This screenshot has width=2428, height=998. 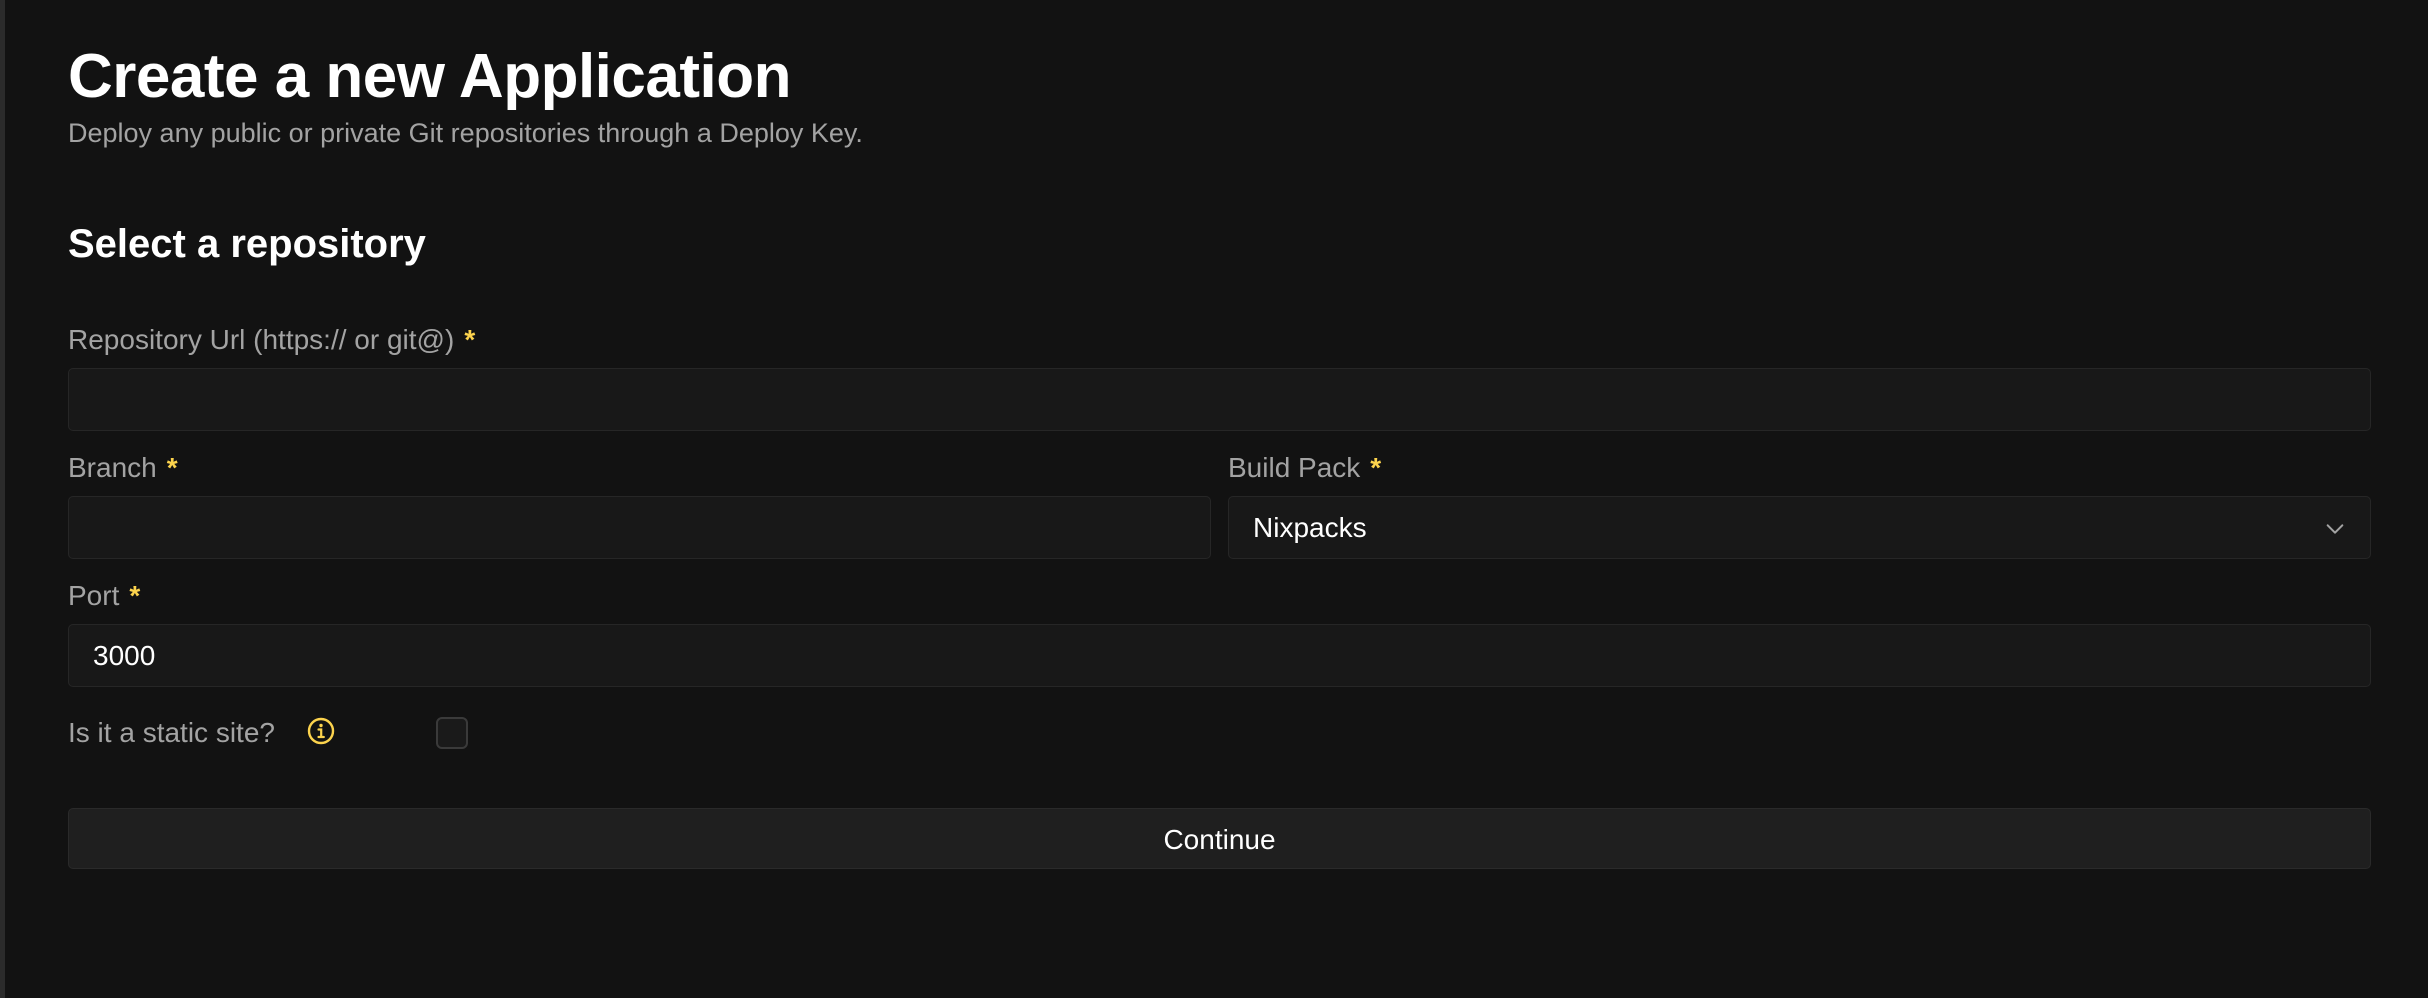 What do you see at coordinates (429, 76) in the screenshot?
I see `page-title: Create a new Application` at bounding box center [429, 76].